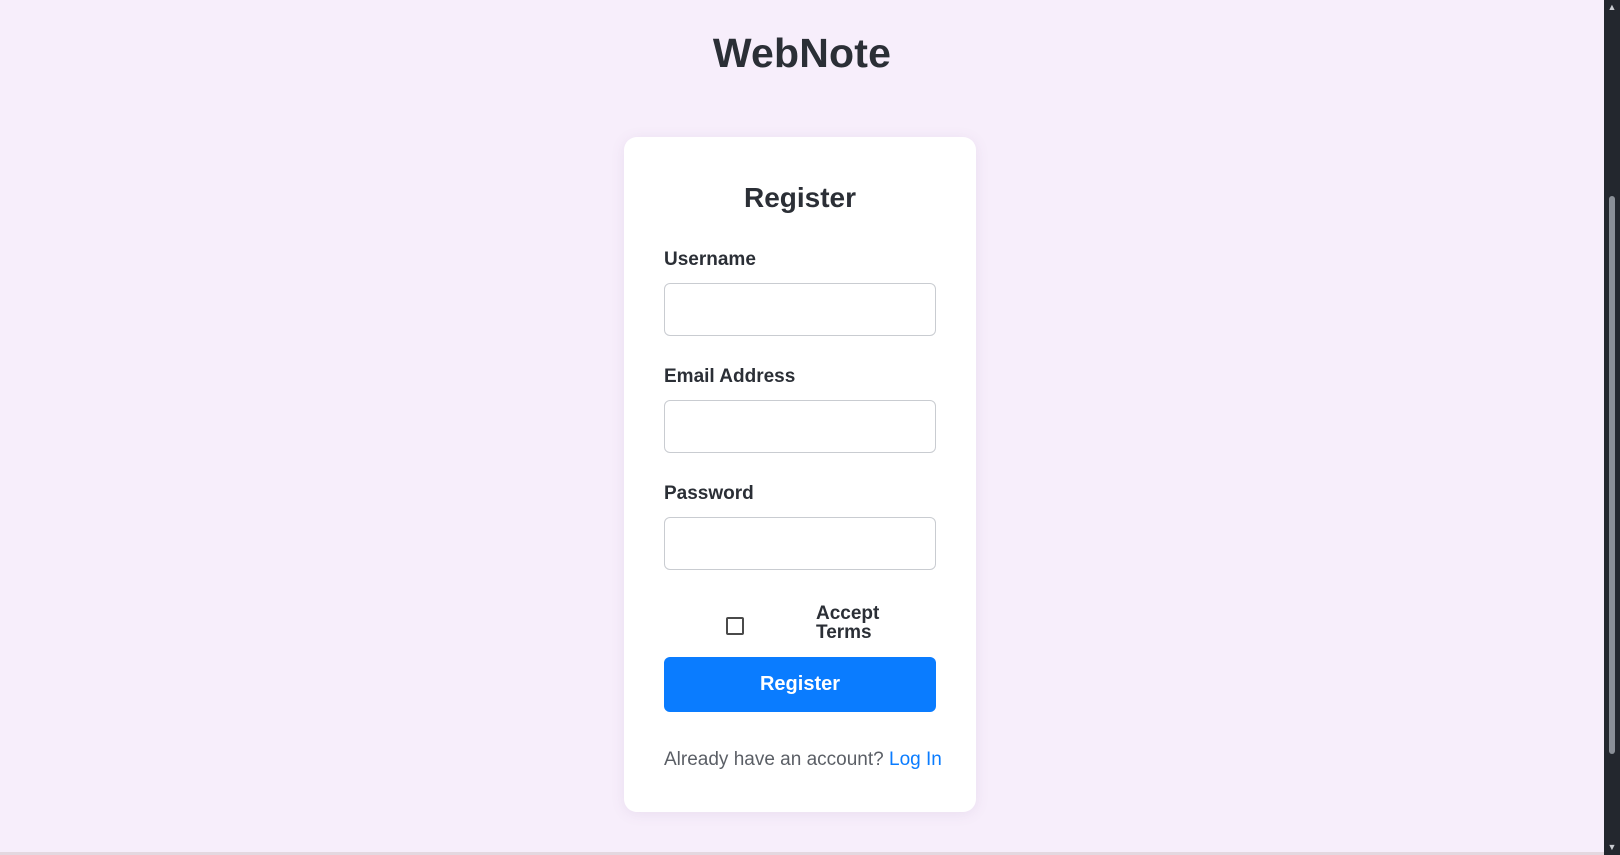  What do you see at coordinates (730, 376) in the screenshot?
I see `email-label: Email Address` at bounding box center [730, 376].